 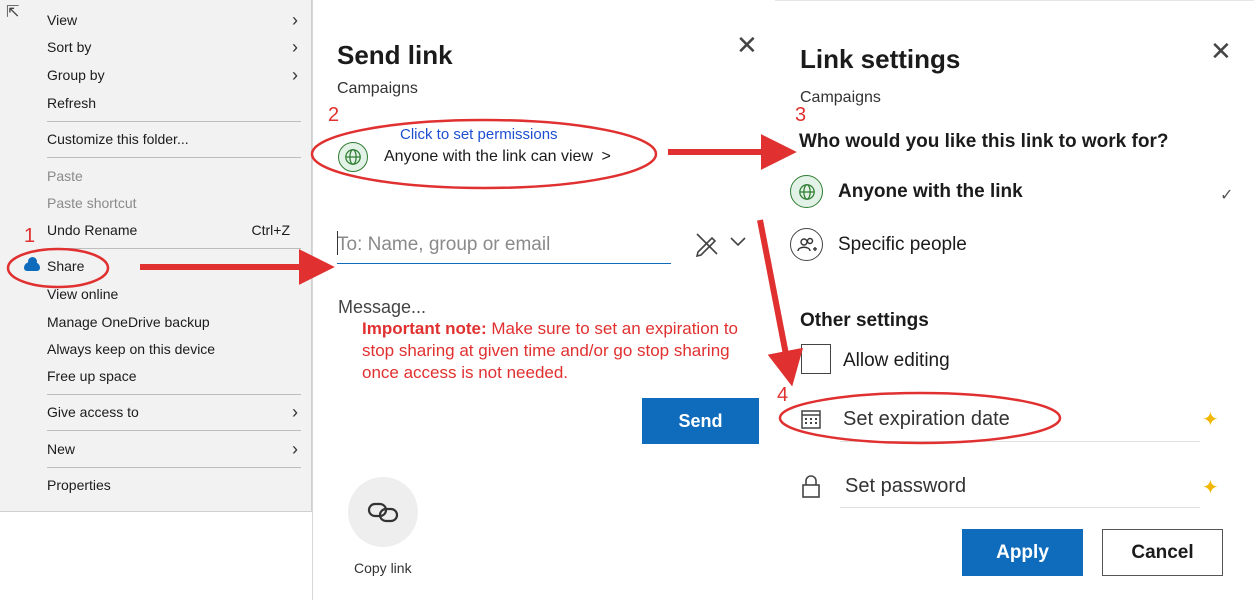 I want to click on menu-item-always-keep: Always keep on this device, so click(x=156, y=349).